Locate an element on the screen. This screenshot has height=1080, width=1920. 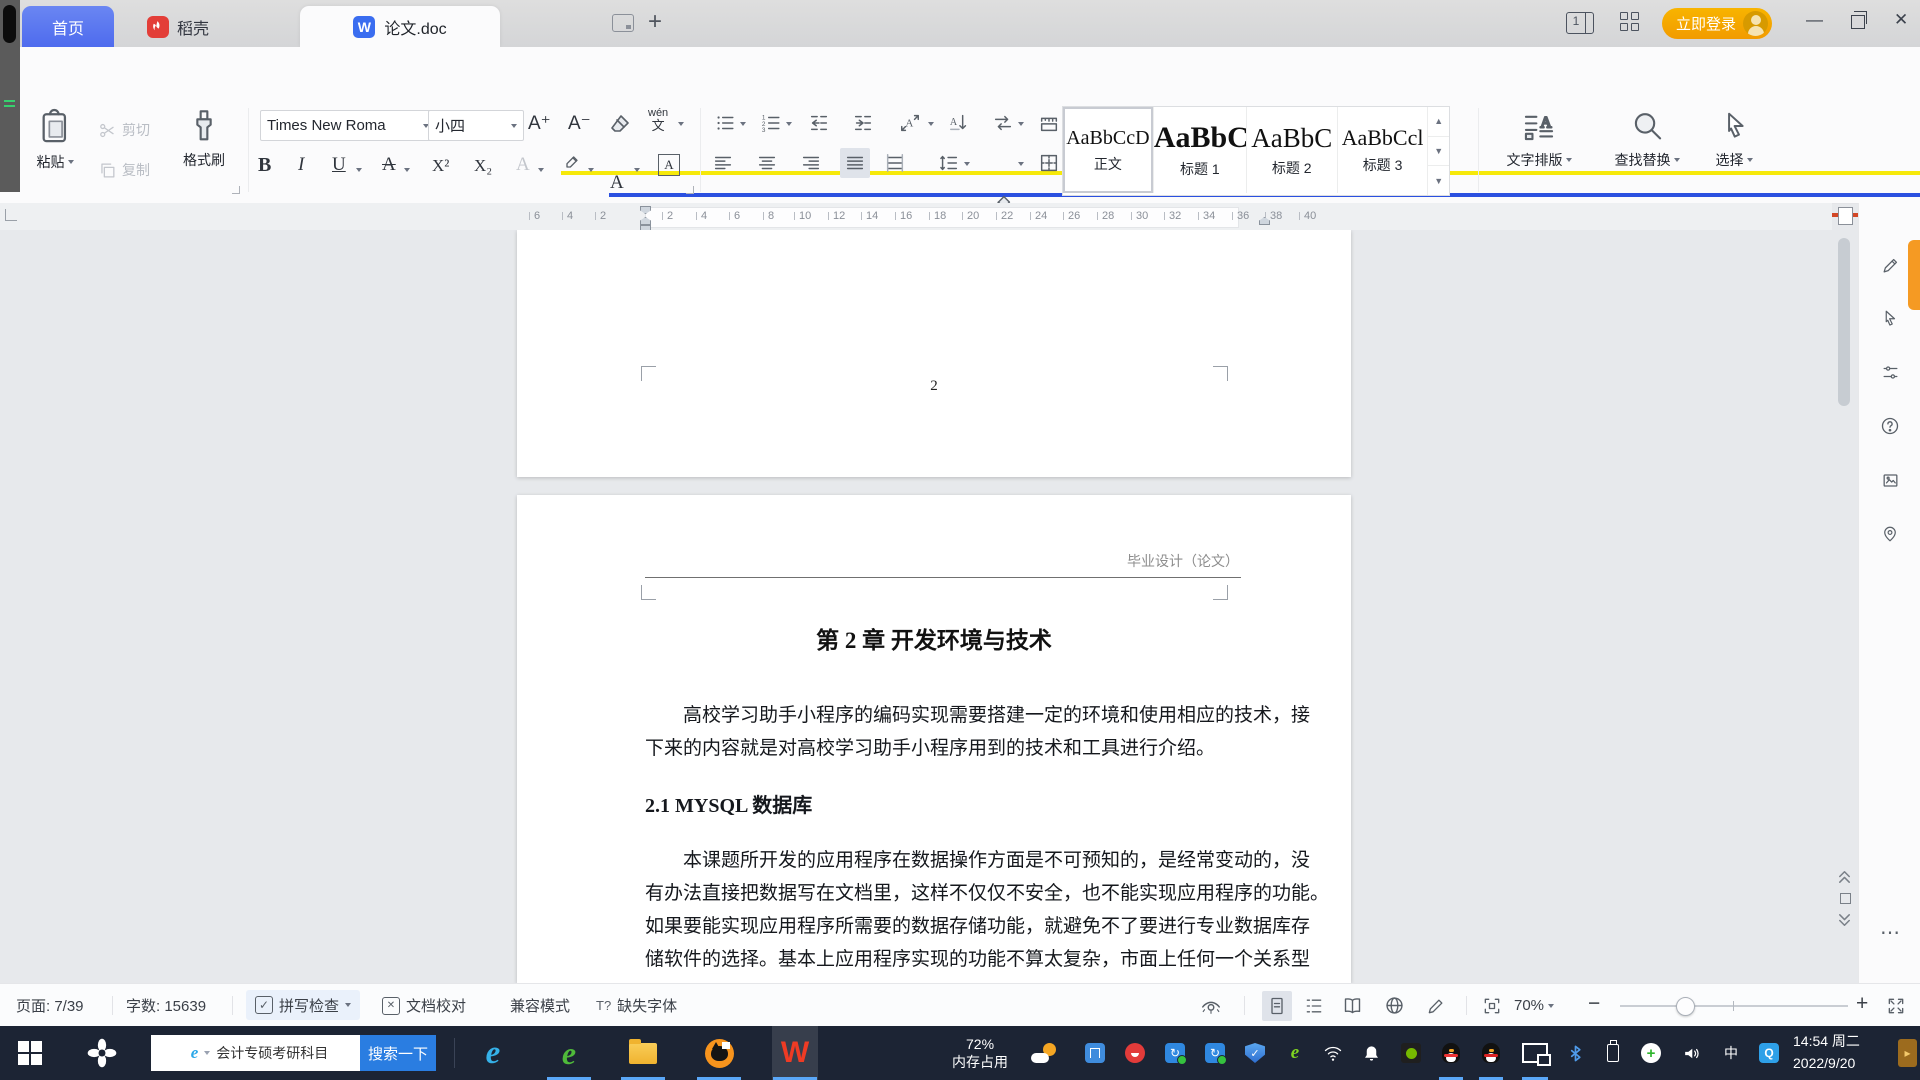
taskbar-search-button: 搜索一下 is located at coordinates (398, 1053).